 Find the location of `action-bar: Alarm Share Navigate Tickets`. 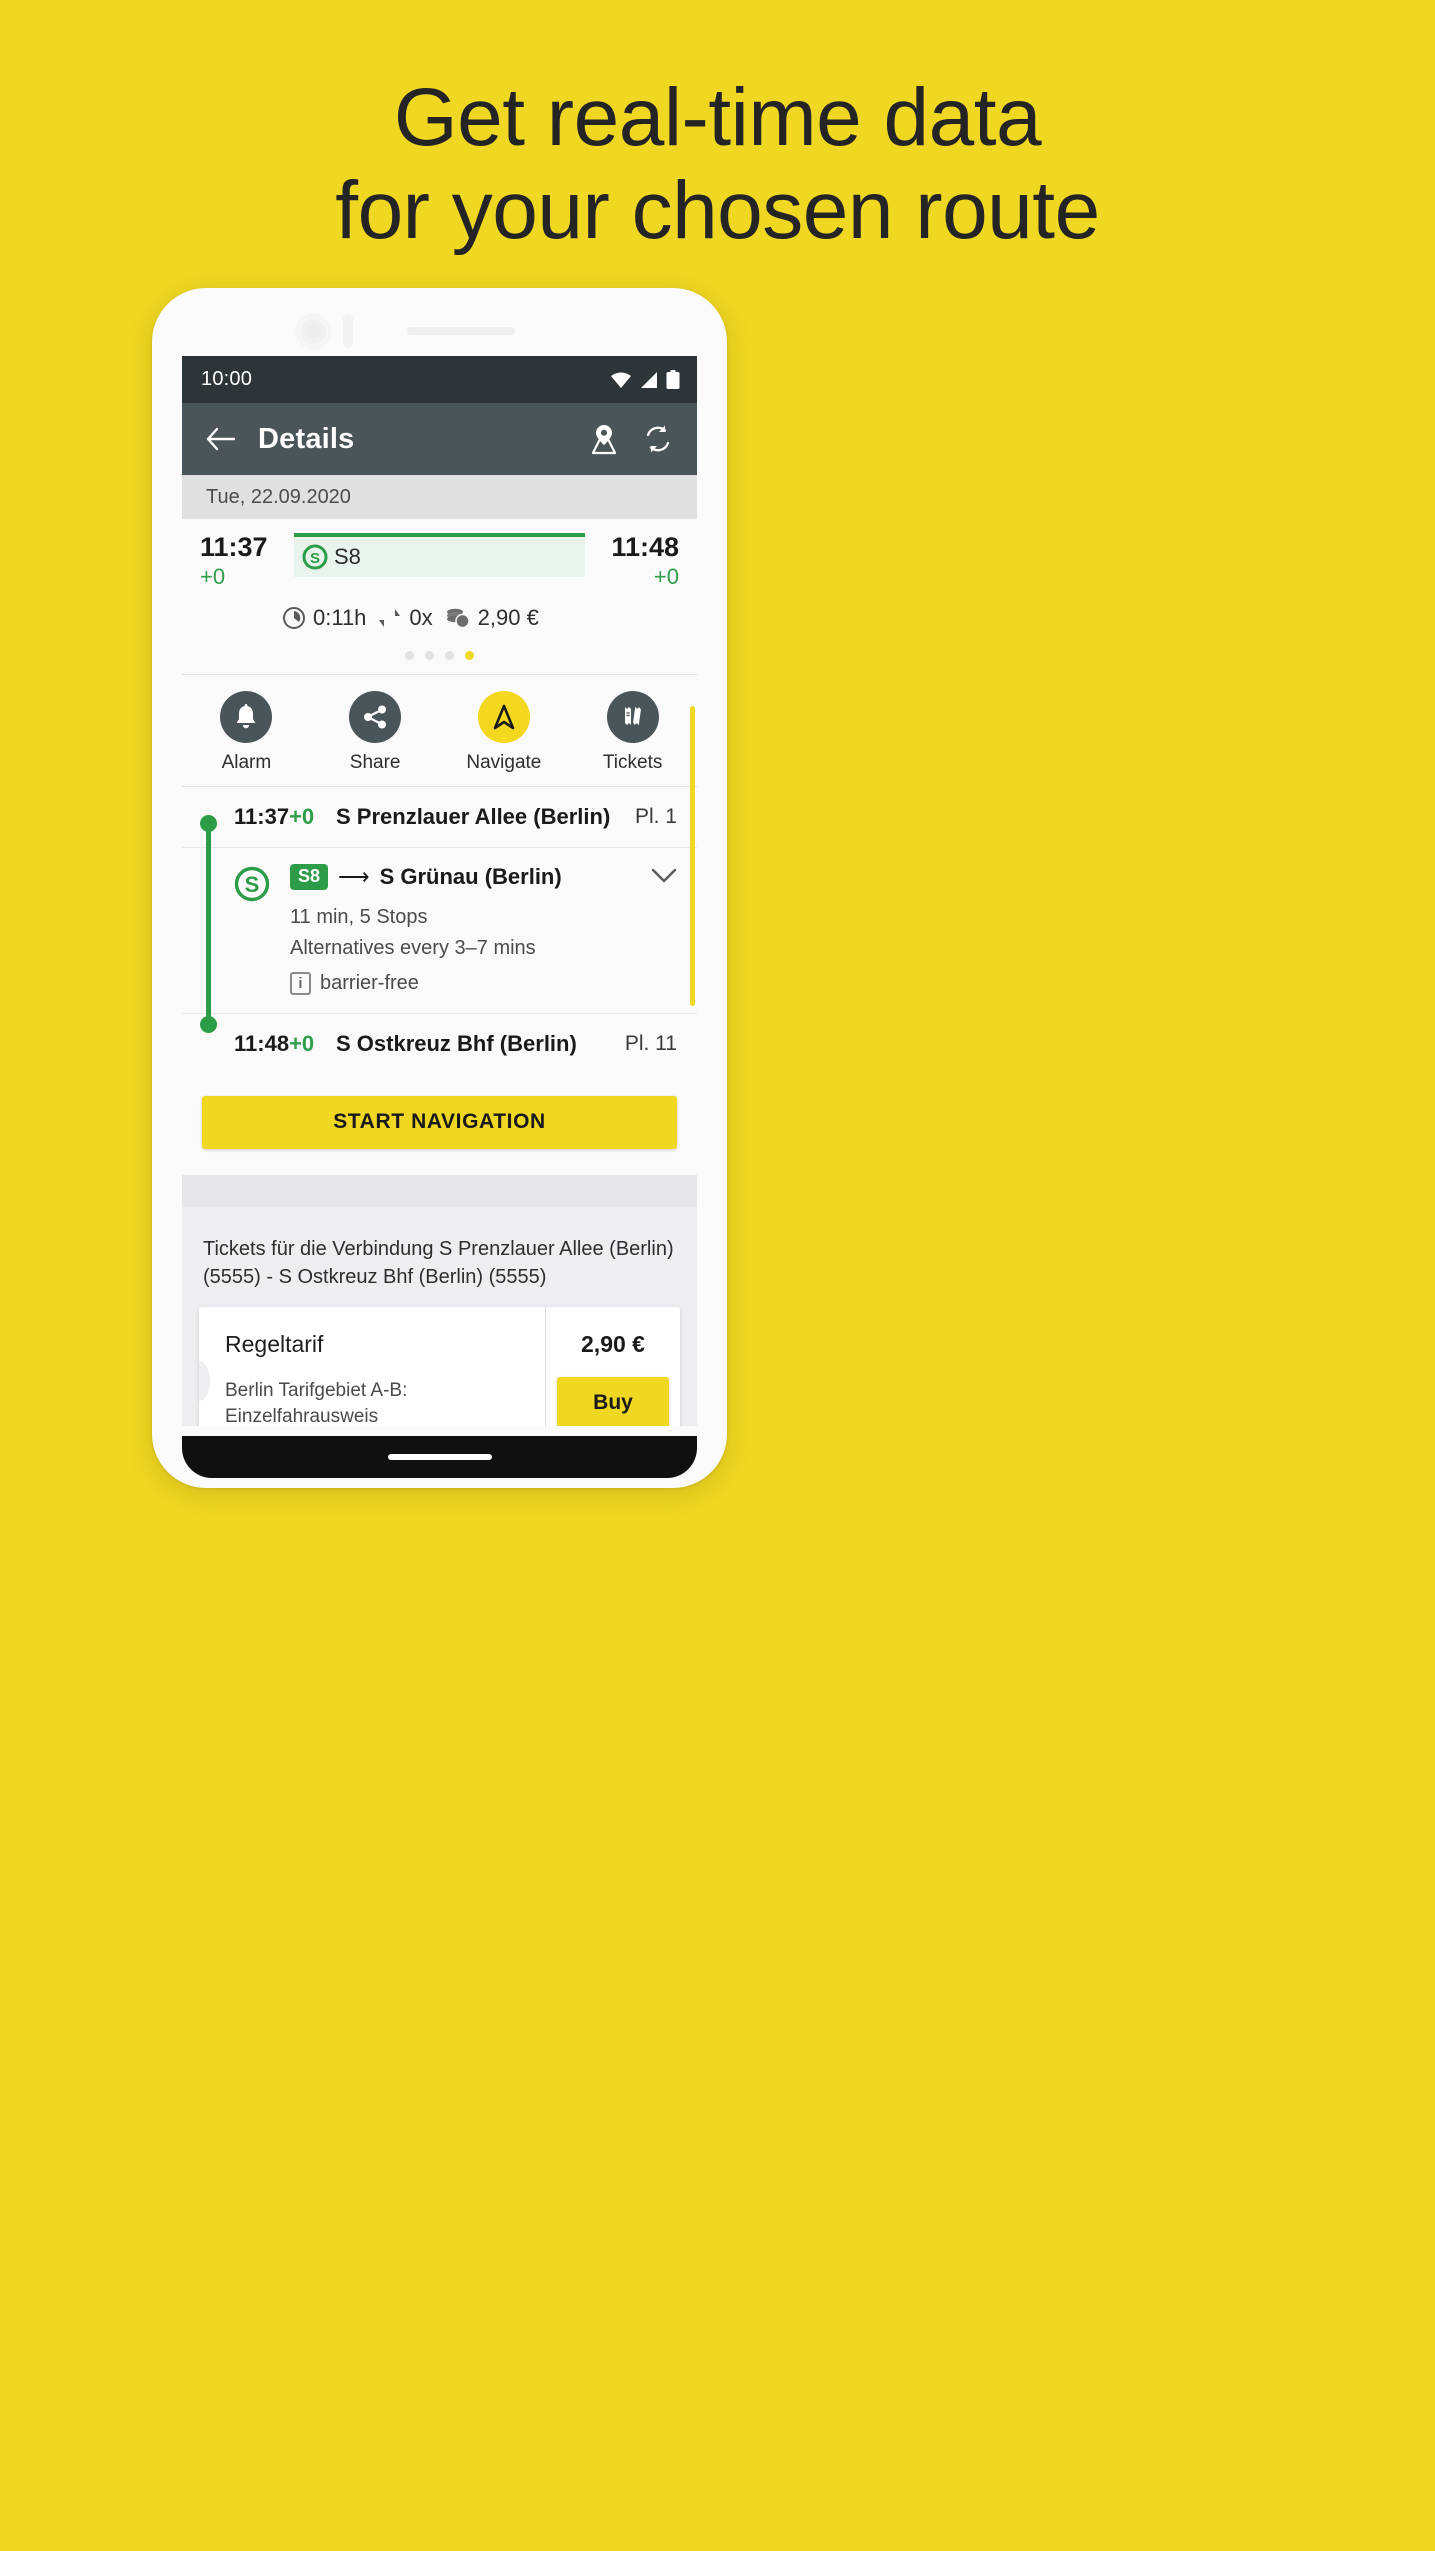

action-bar: Alarm Share Navigate Tickets is located at coordinates (439, 730).